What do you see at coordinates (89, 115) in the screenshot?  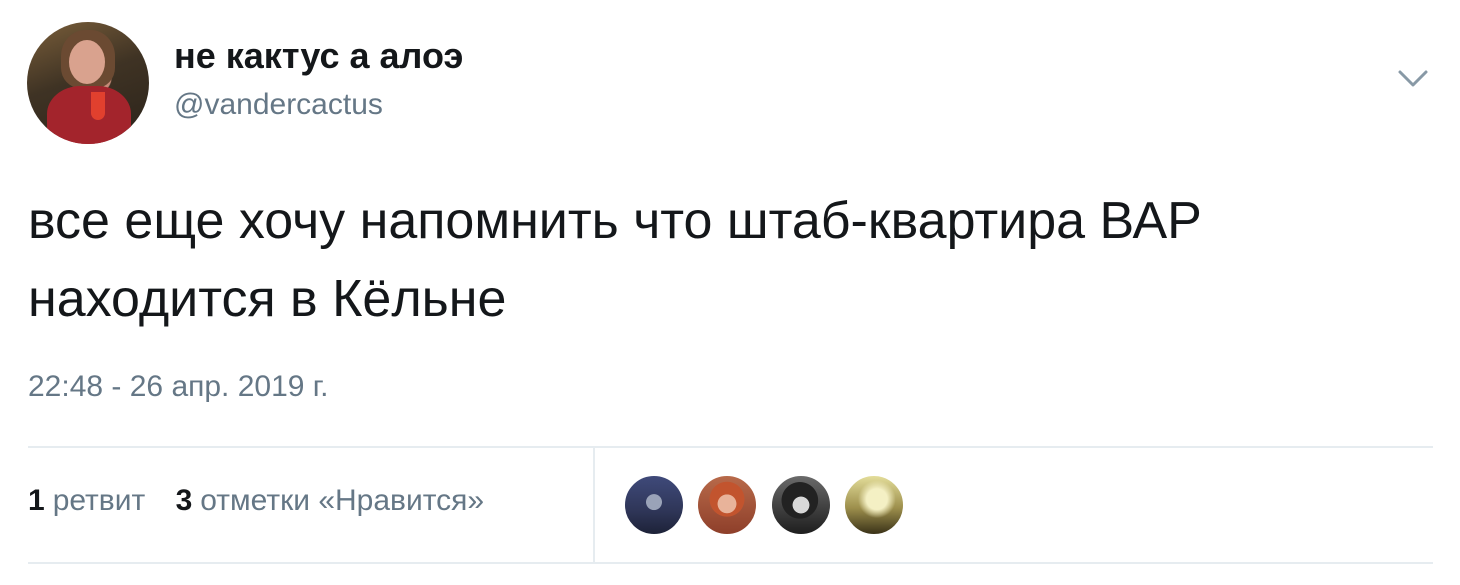 I see `avatar-body` at bounding box center [89, 115].